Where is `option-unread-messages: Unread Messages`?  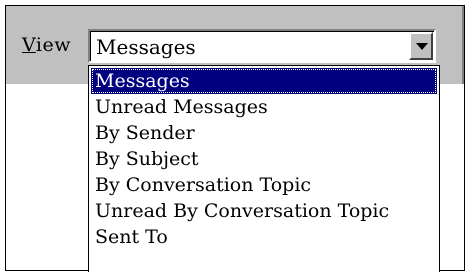
option-unread-messages: Unread Messages is located at coordinates (264, 107).